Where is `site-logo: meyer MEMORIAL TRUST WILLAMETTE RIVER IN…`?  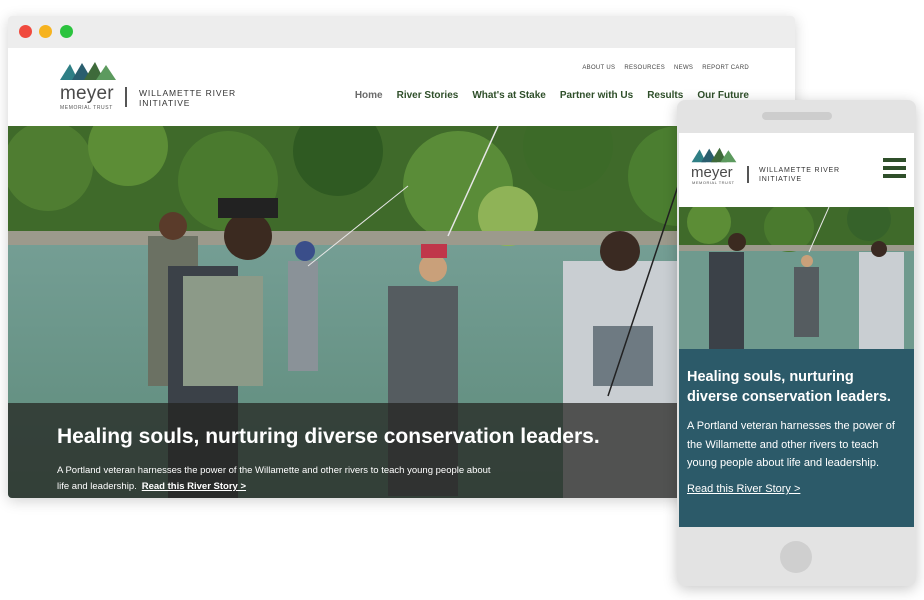
site-logo: meyer MEMORIAL TRUST WILLAMETTE RIVER IN… is located at coordinates (153, 85).